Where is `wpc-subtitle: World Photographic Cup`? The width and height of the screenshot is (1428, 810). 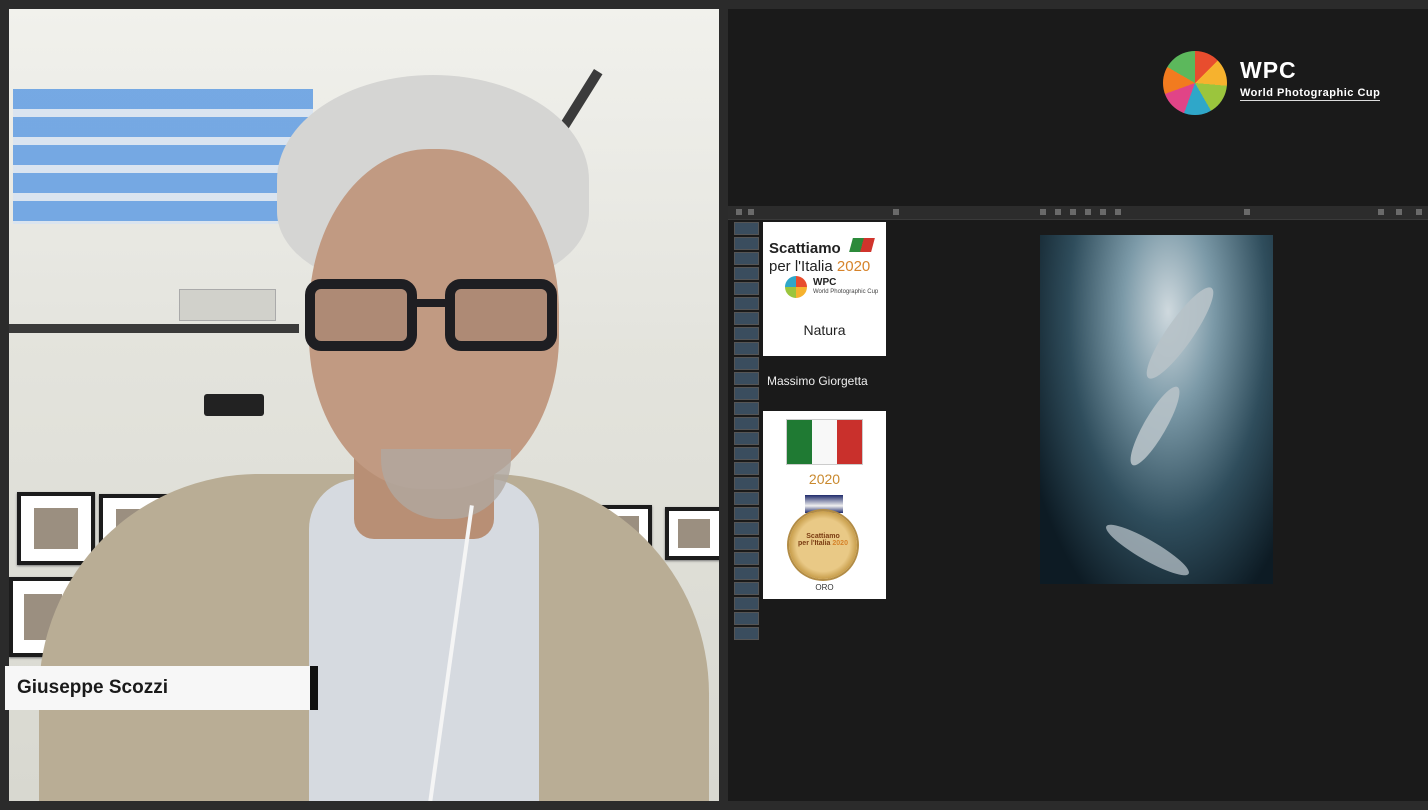 wpc-subtitle: World Photographic Cup is located at coordinates (1310, 94).